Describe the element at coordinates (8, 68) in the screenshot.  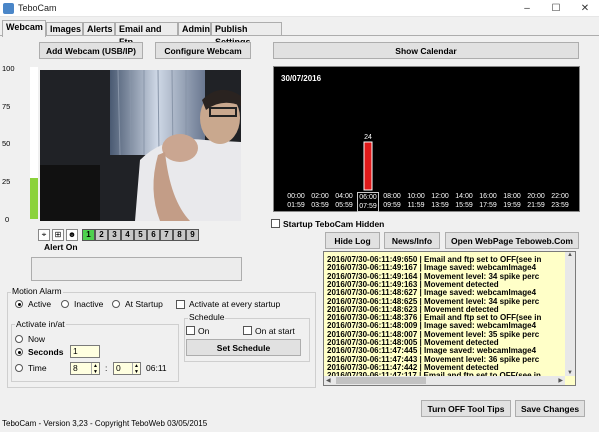
I see `meter-label-100: 100` at that location.